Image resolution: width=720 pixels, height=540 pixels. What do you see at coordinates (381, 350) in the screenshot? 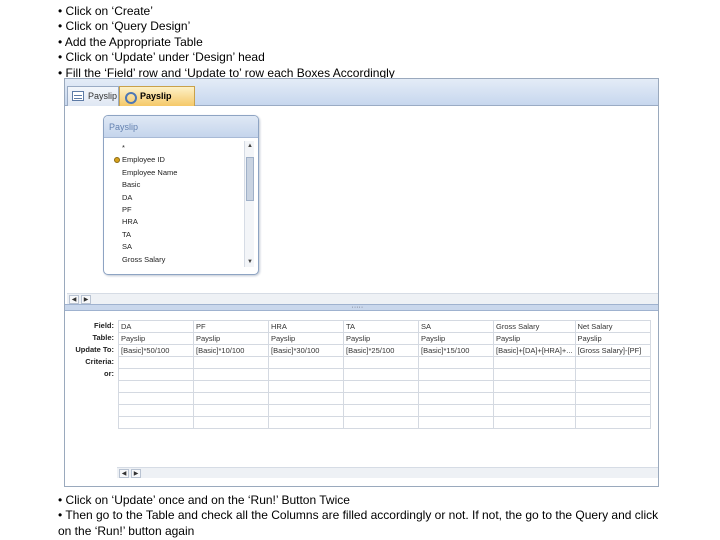
I see `grid-cell-update-to: [Basic]*25/100` at bounding box center [381, 350].